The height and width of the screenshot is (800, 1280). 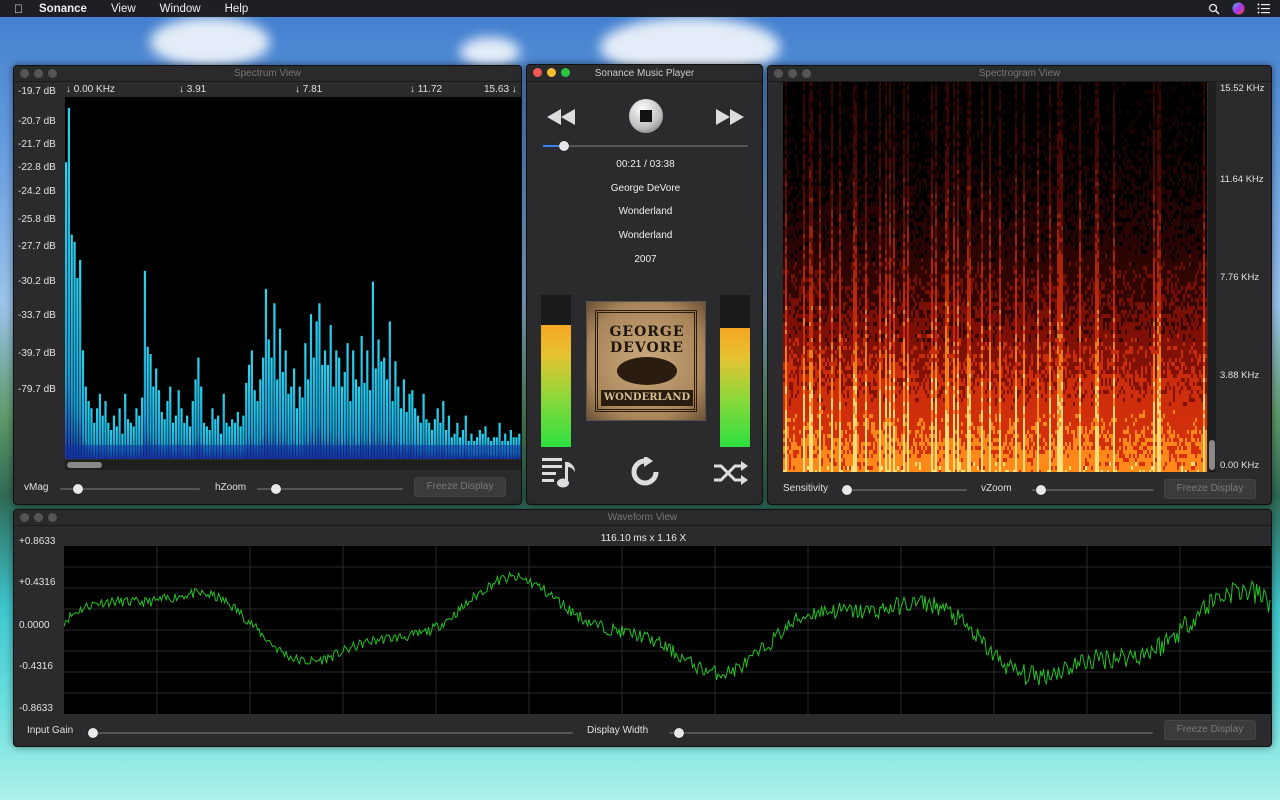 I want to click on menu-help: Help, so click(x=237, y=9).